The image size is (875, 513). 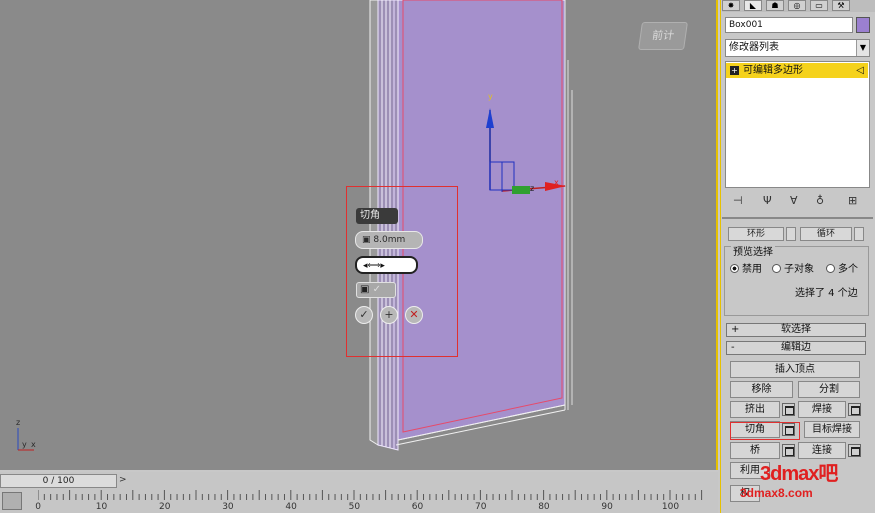 What do you see at coordinates (670, 507) in the screenshot?
I see `ruler-tick-label: 100` at bounding box center [670, 507].